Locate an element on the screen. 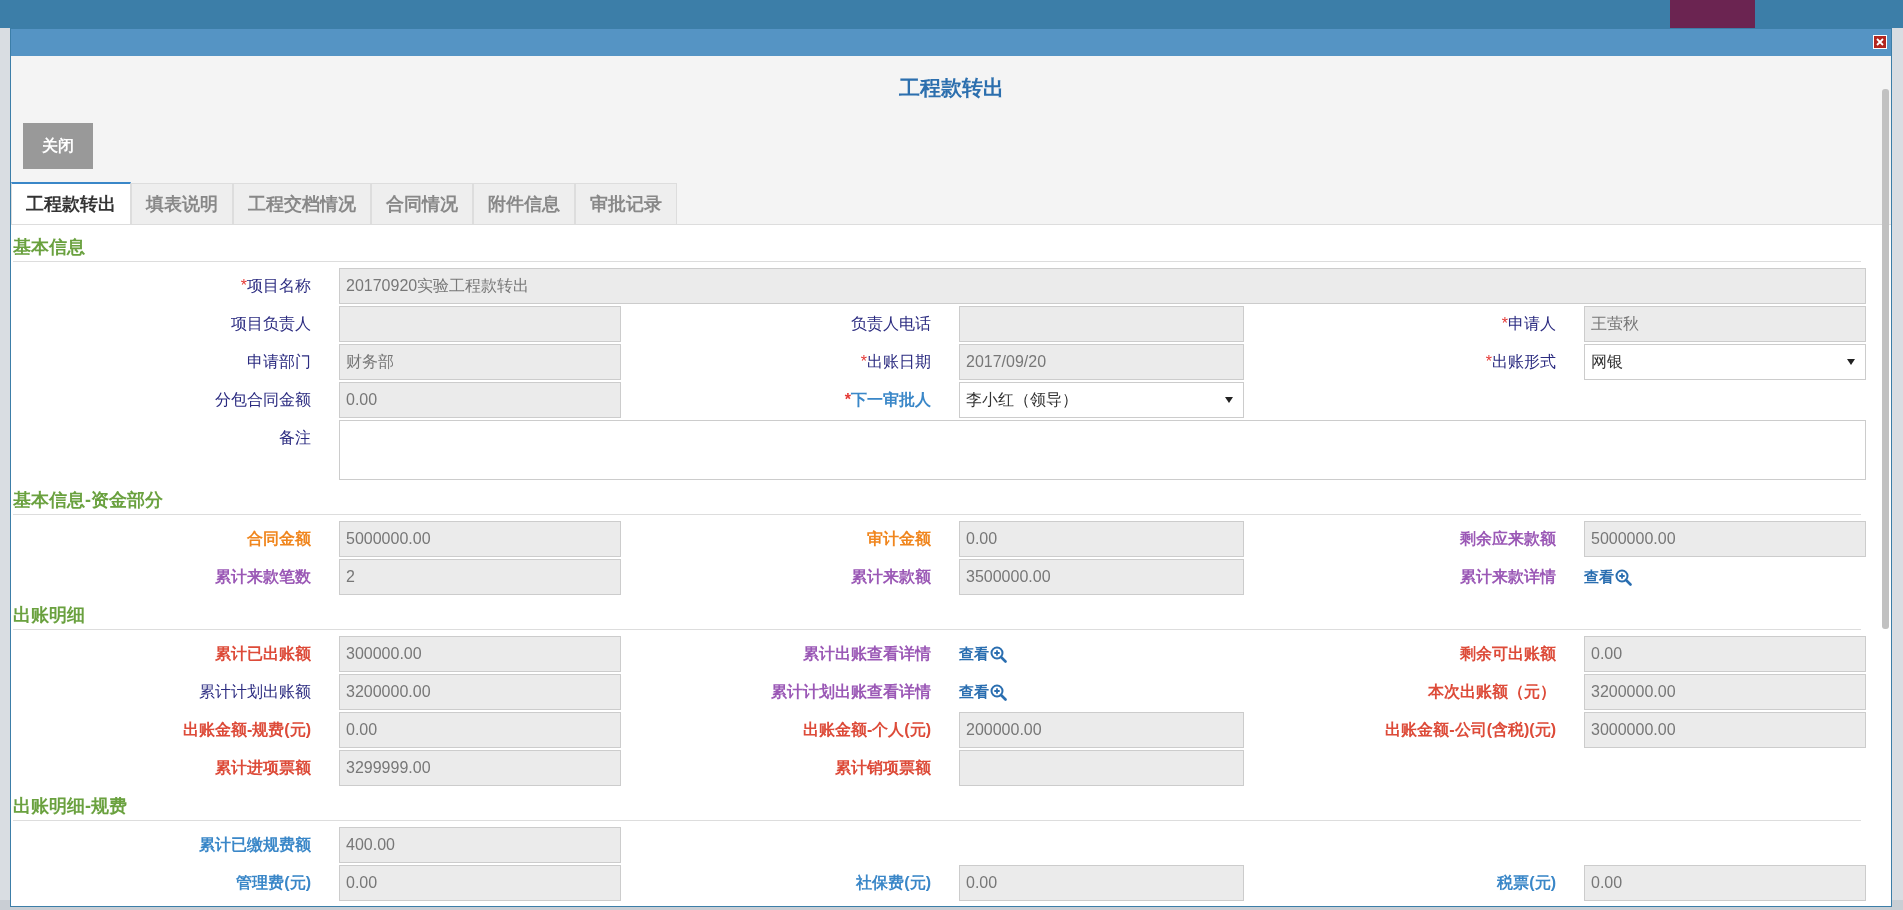 The height and width of the screenshot is (910, 1903). input-field: 200000.00 is located at coordinates (1101, 730).